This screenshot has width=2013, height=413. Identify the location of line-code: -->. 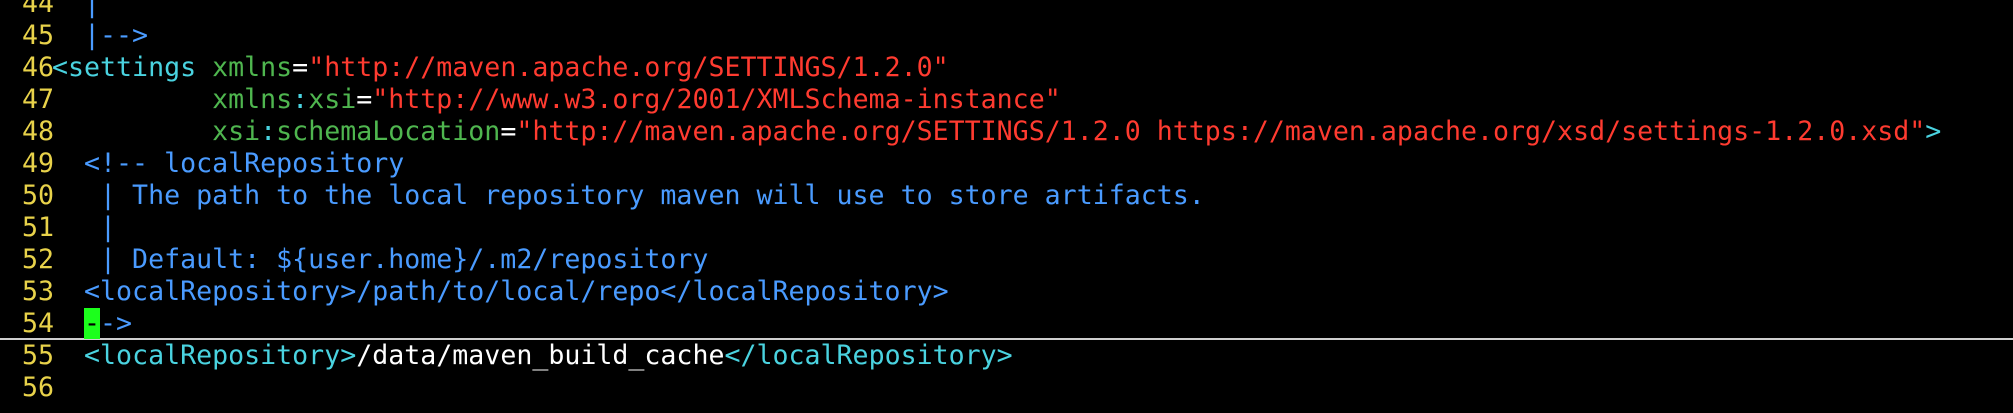
(92, 323).